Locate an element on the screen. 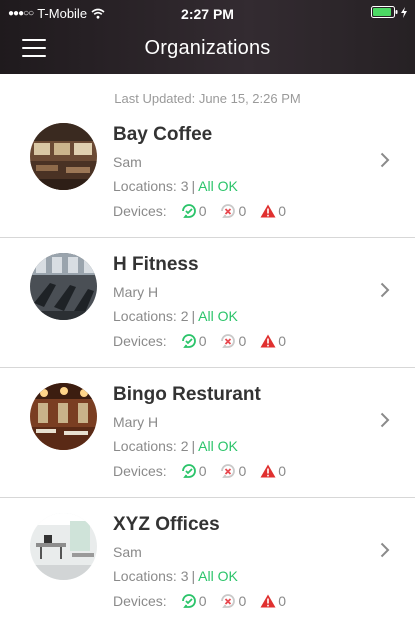 The height and width of the screenshot is (627, 415). organization-name: Bay Coffee is located at coordinates (163, 134).